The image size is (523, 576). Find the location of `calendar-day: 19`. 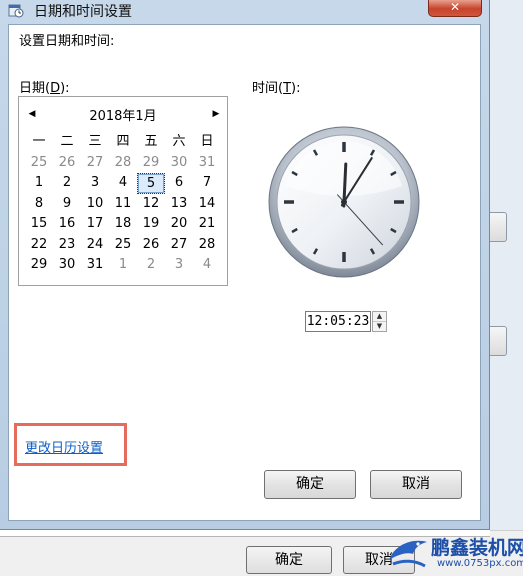

calendar-day: 19 is located at coordinates (151, 224).